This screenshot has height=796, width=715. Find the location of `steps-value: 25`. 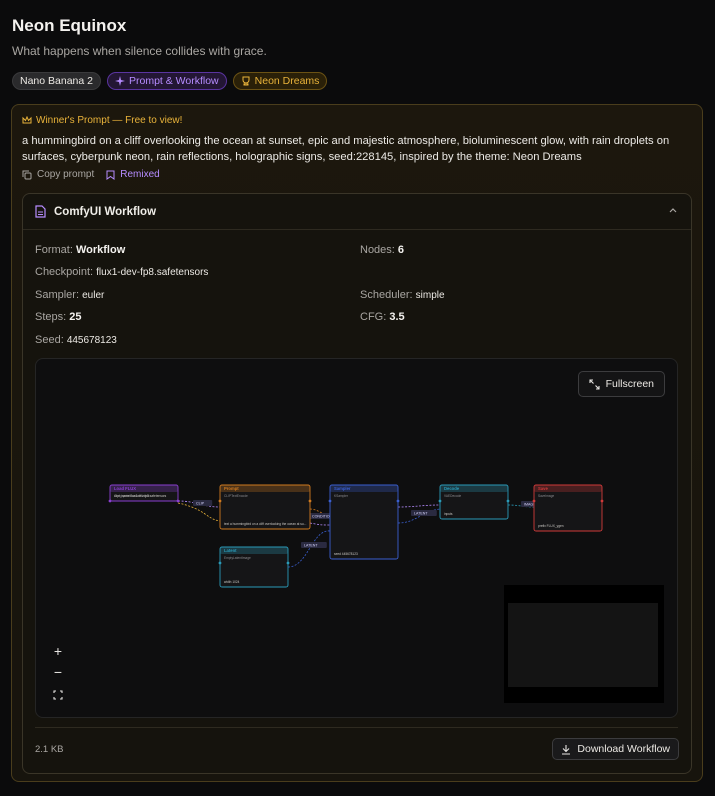

steps-value: 25 is located at coordinates (75, 317).